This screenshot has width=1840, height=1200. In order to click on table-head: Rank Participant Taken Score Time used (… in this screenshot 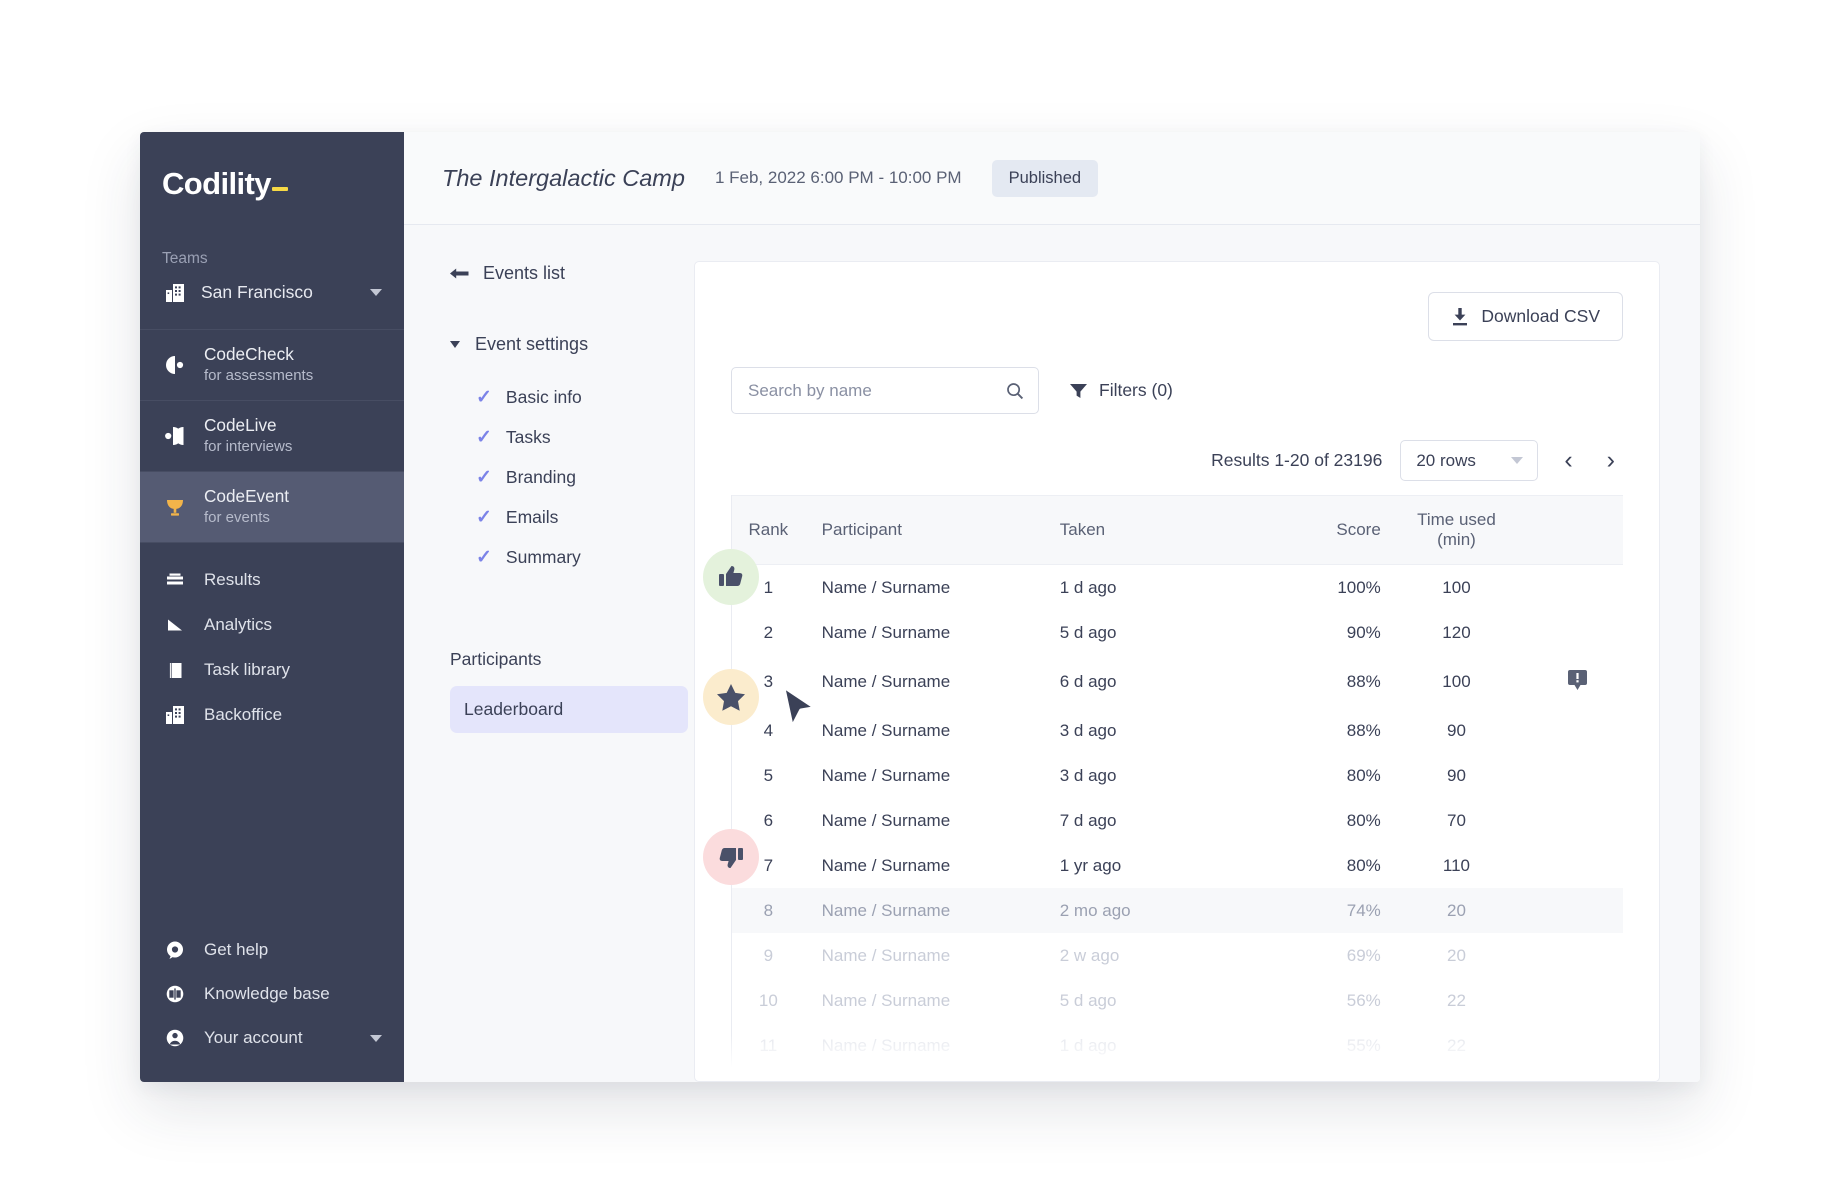, I will do `click(1177, 530)`.